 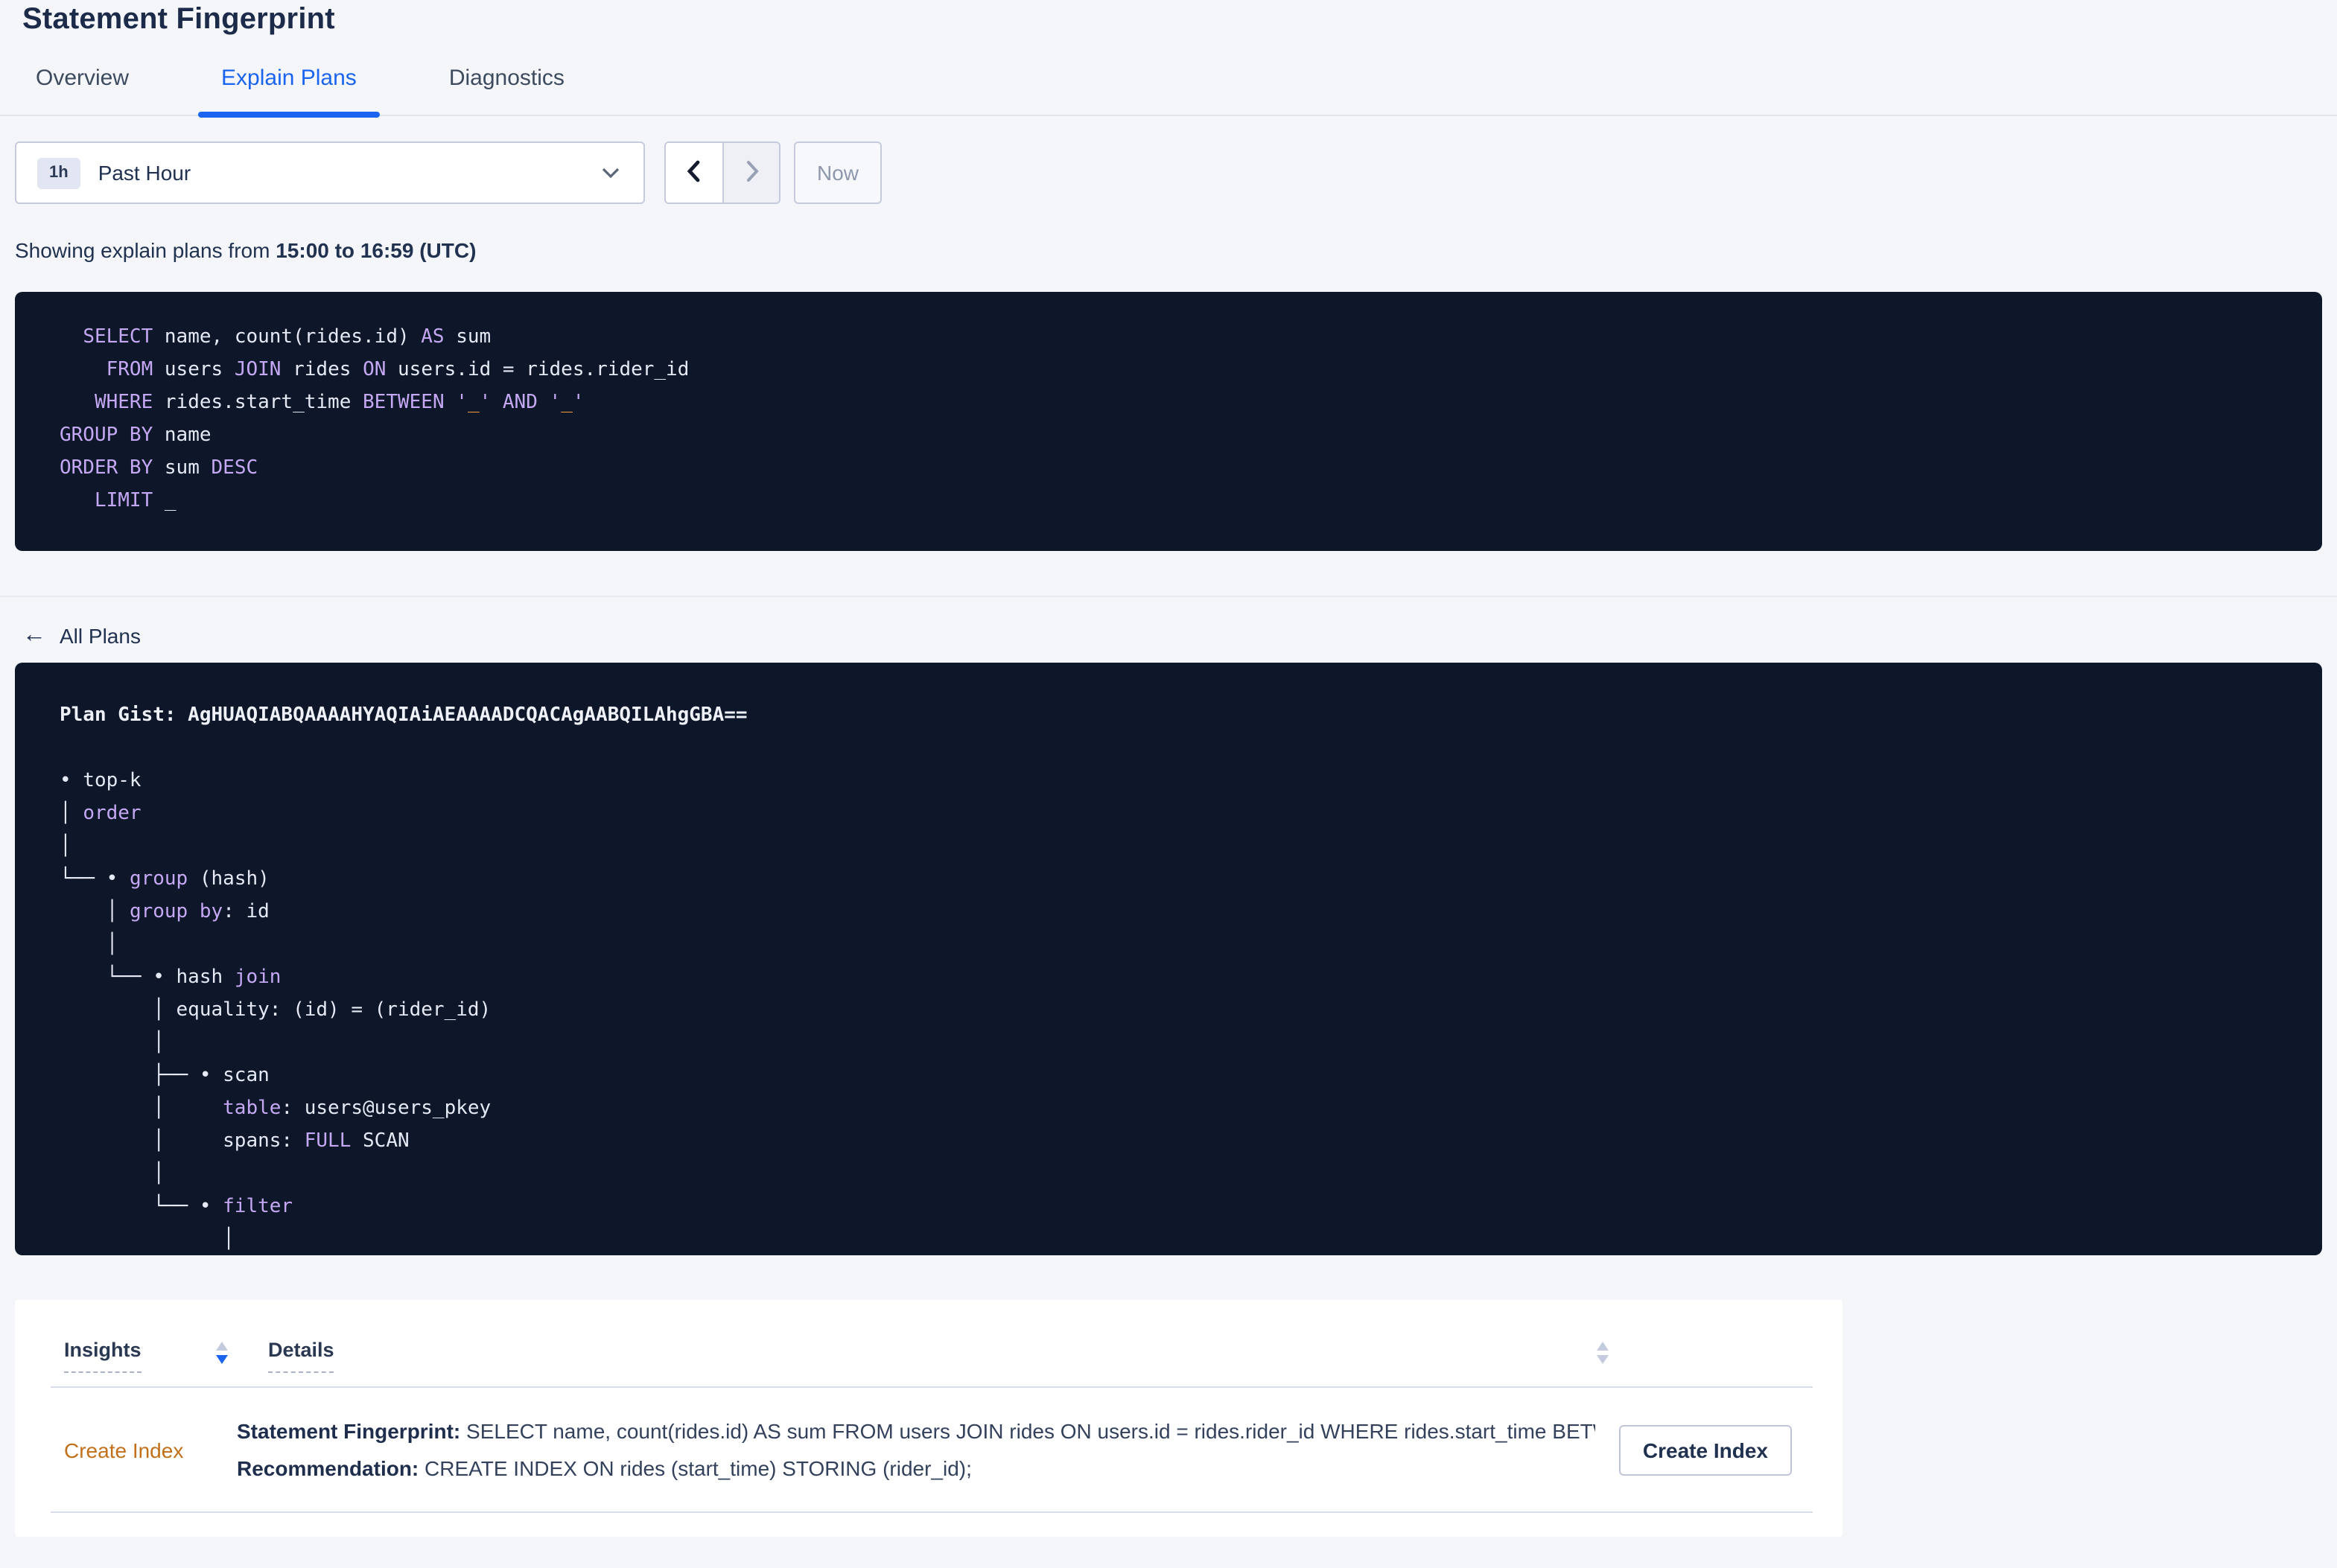 What do you see at coordinates (376, 250) in the screenshot?
I see `status-time-range: 15:00 to 16:59 (UTC)` at bounding box center [376, 250].